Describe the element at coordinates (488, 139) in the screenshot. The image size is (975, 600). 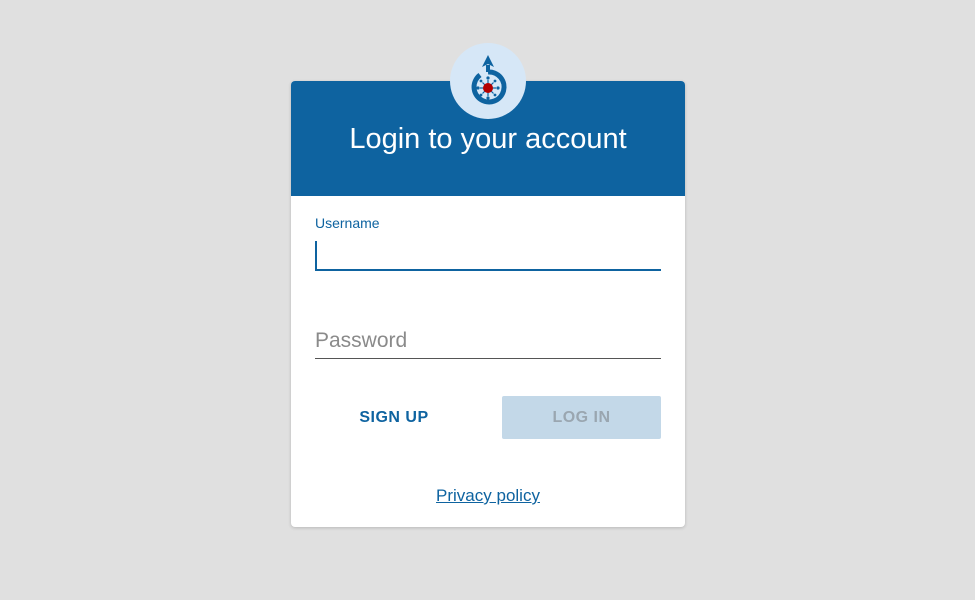
I see `page-title: Login to your account` at that location.